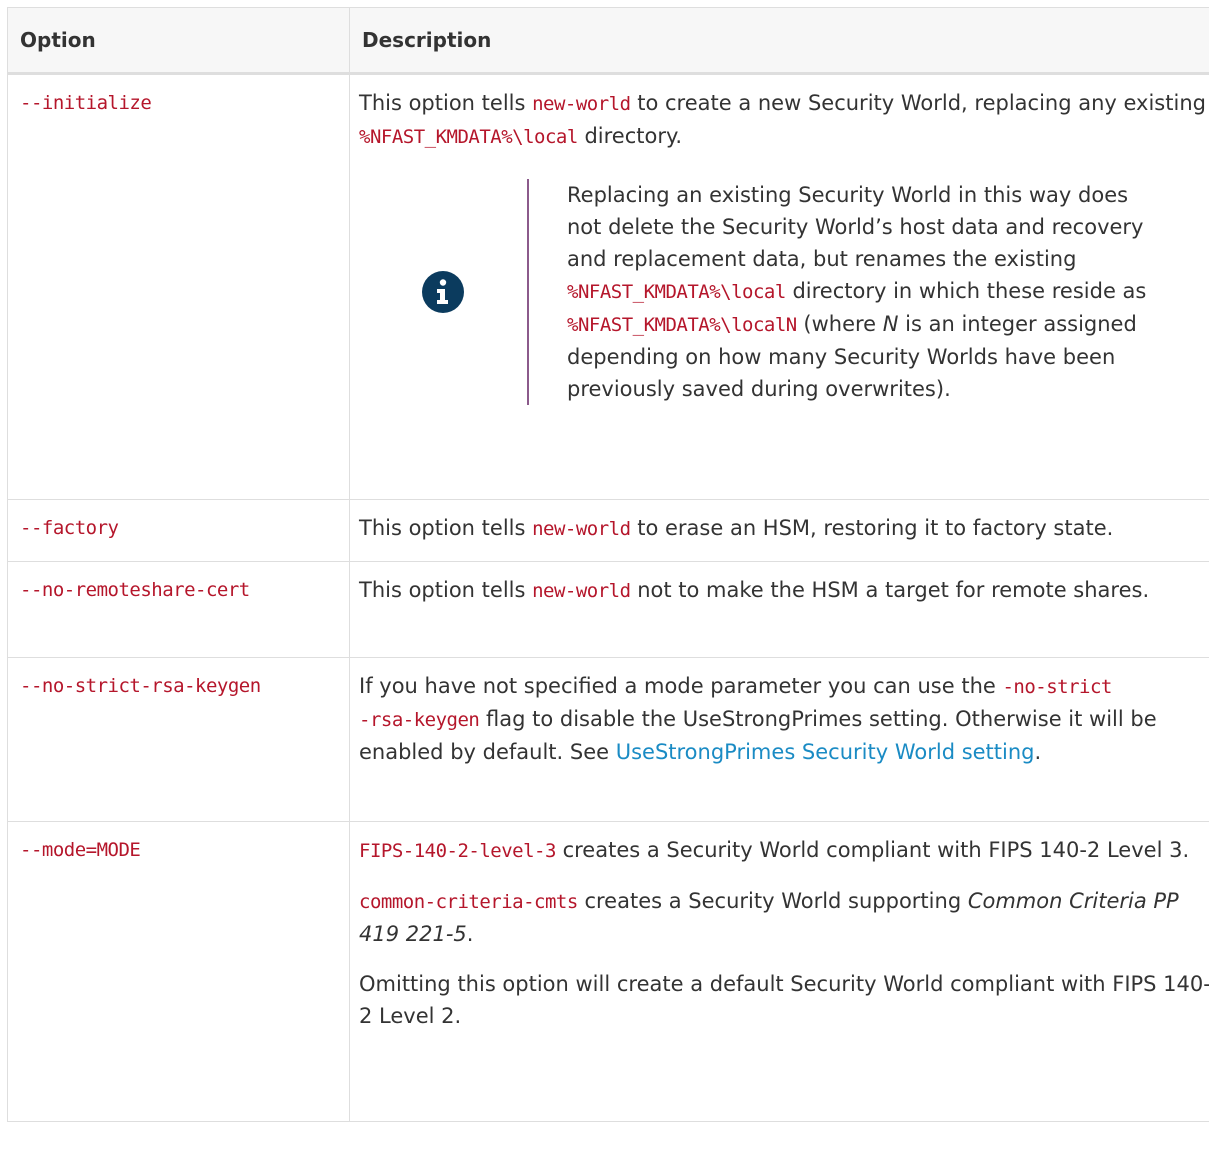 Image resolution: width=1209 pixels, height=1151 pixels. Describe the element at coordinates (890, 324) in the screenshot. I see `emphasis: N` at that location.